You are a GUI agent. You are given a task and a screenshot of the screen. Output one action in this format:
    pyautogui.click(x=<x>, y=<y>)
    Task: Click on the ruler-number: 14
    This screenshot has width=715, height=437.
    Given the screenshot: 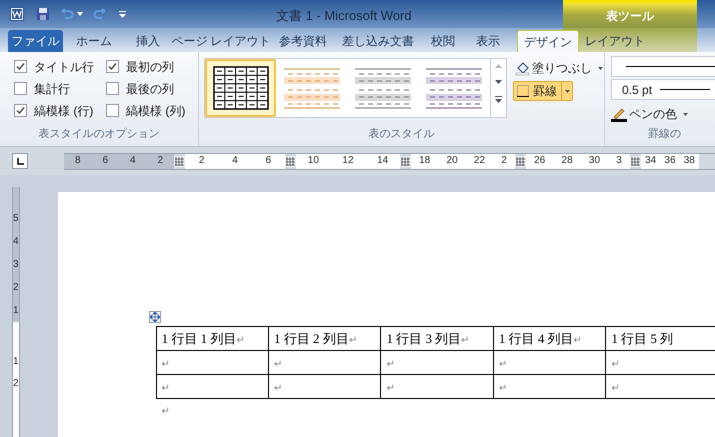 What is the action you would take?
    pyautogui.click(x=382, y=161)
    